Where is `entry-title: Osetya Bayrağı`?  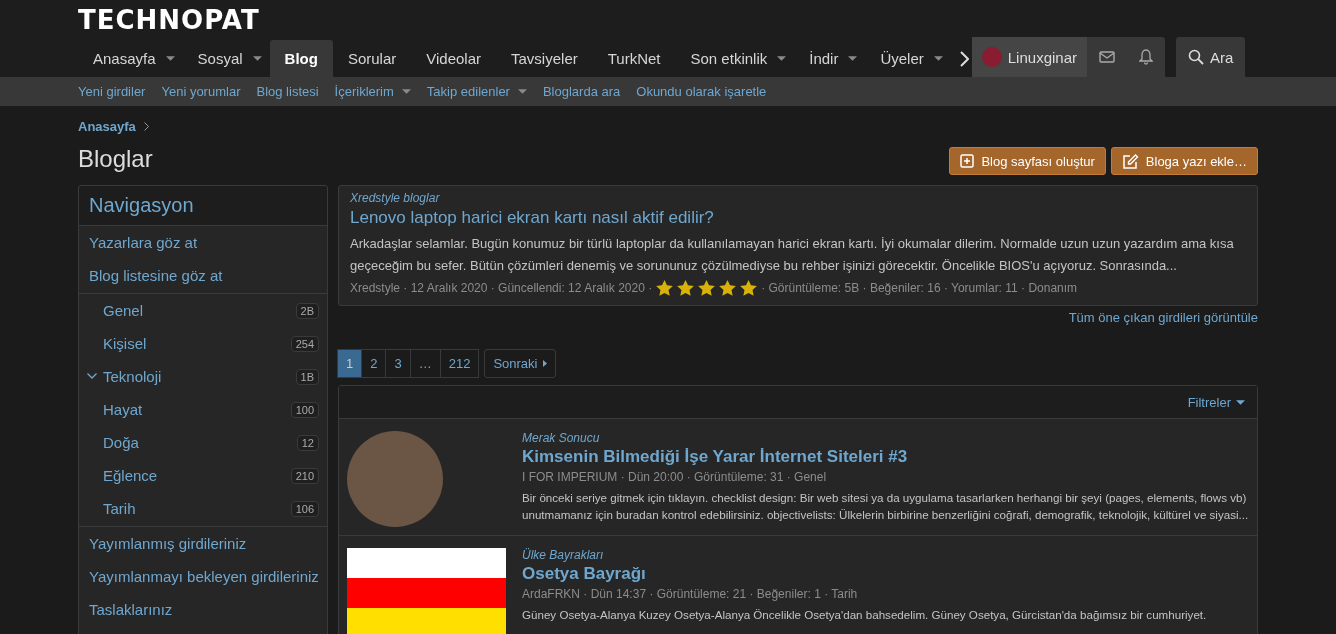 entry-title: Osetya Bayrağı is located at coordinates (885, 574).